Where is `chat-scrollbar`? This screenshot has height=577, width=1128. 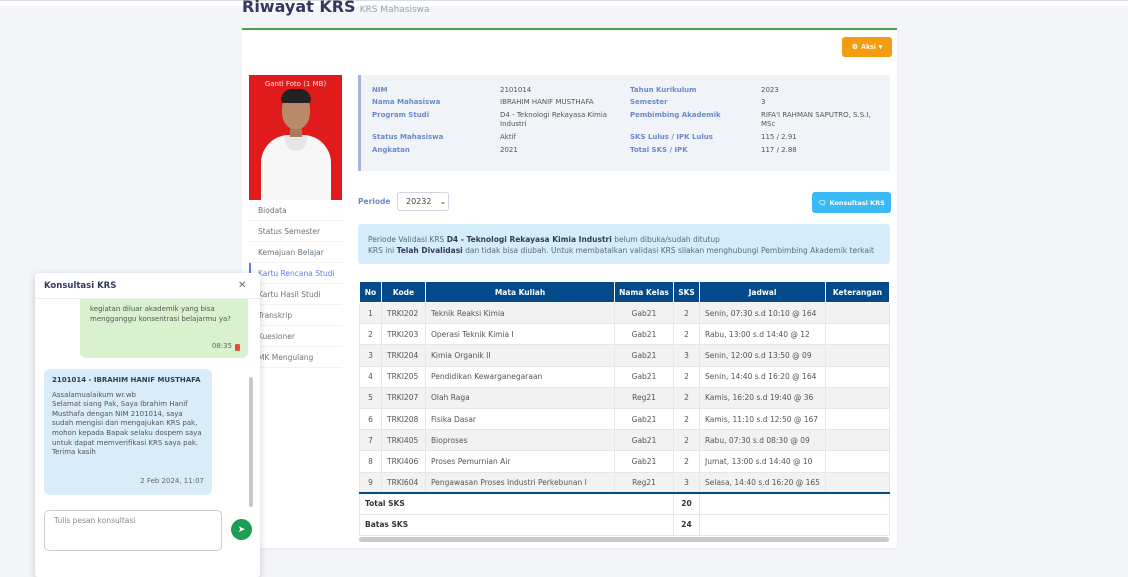 chat-scrollbar is located at coordinates (251, 442).